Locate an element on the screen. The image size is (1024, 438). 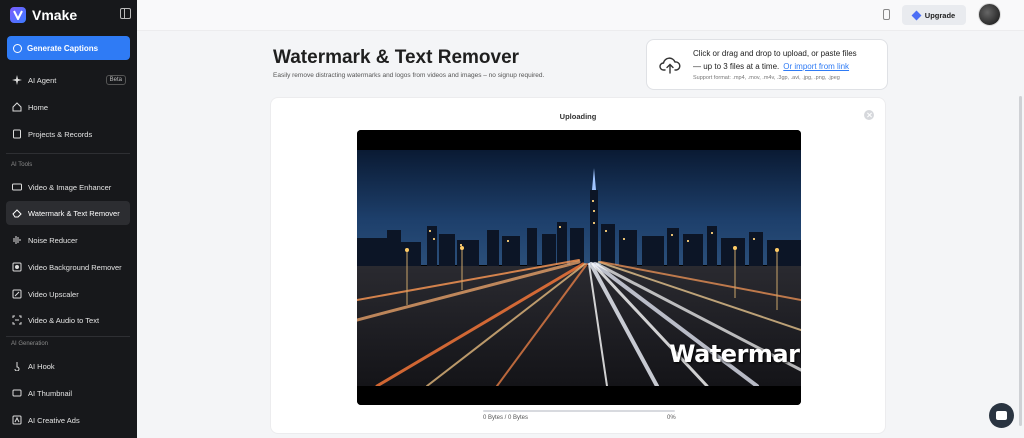
sidebar-item-upscaler: Video Upscaler is located at coordinates (68, 294).